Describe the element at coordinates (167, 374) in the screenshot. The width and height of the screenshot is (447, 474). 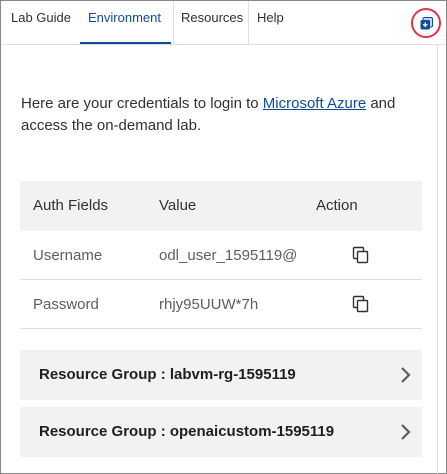
I see `resource-group-label: Resource Group : labvm-rg-1595119` at that location.